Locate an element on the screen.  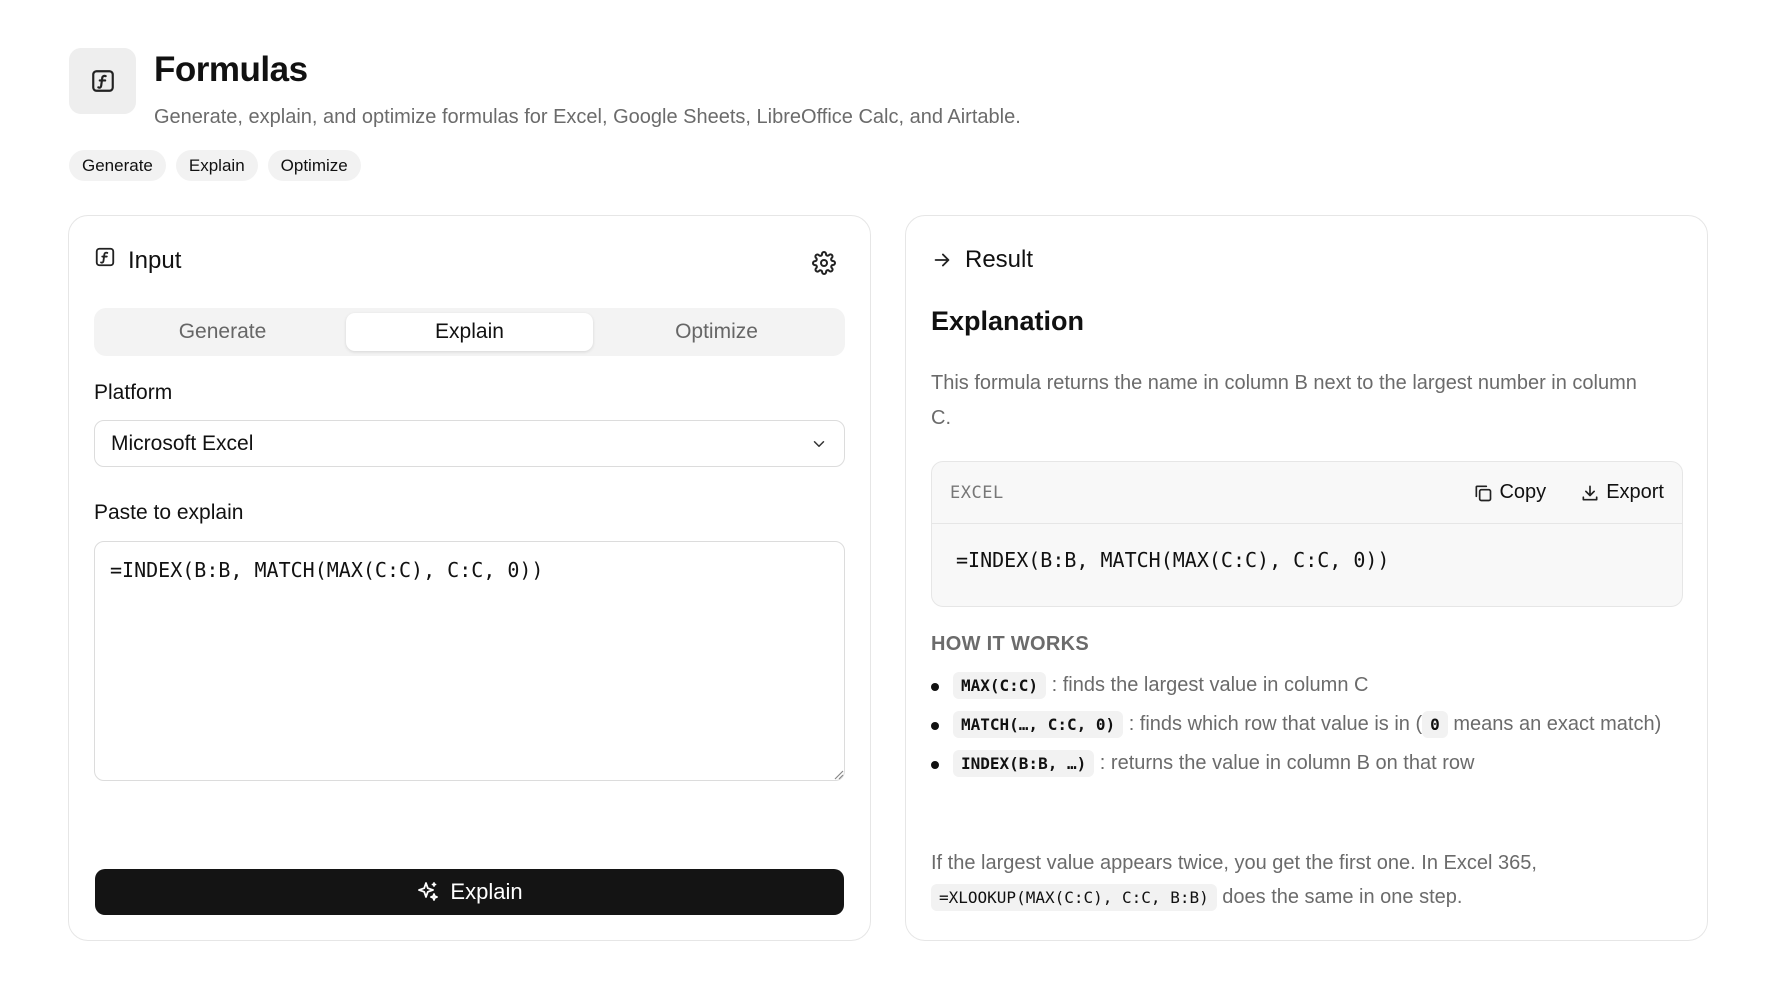
input-card-title: Input is located at coordinates (155, 260).